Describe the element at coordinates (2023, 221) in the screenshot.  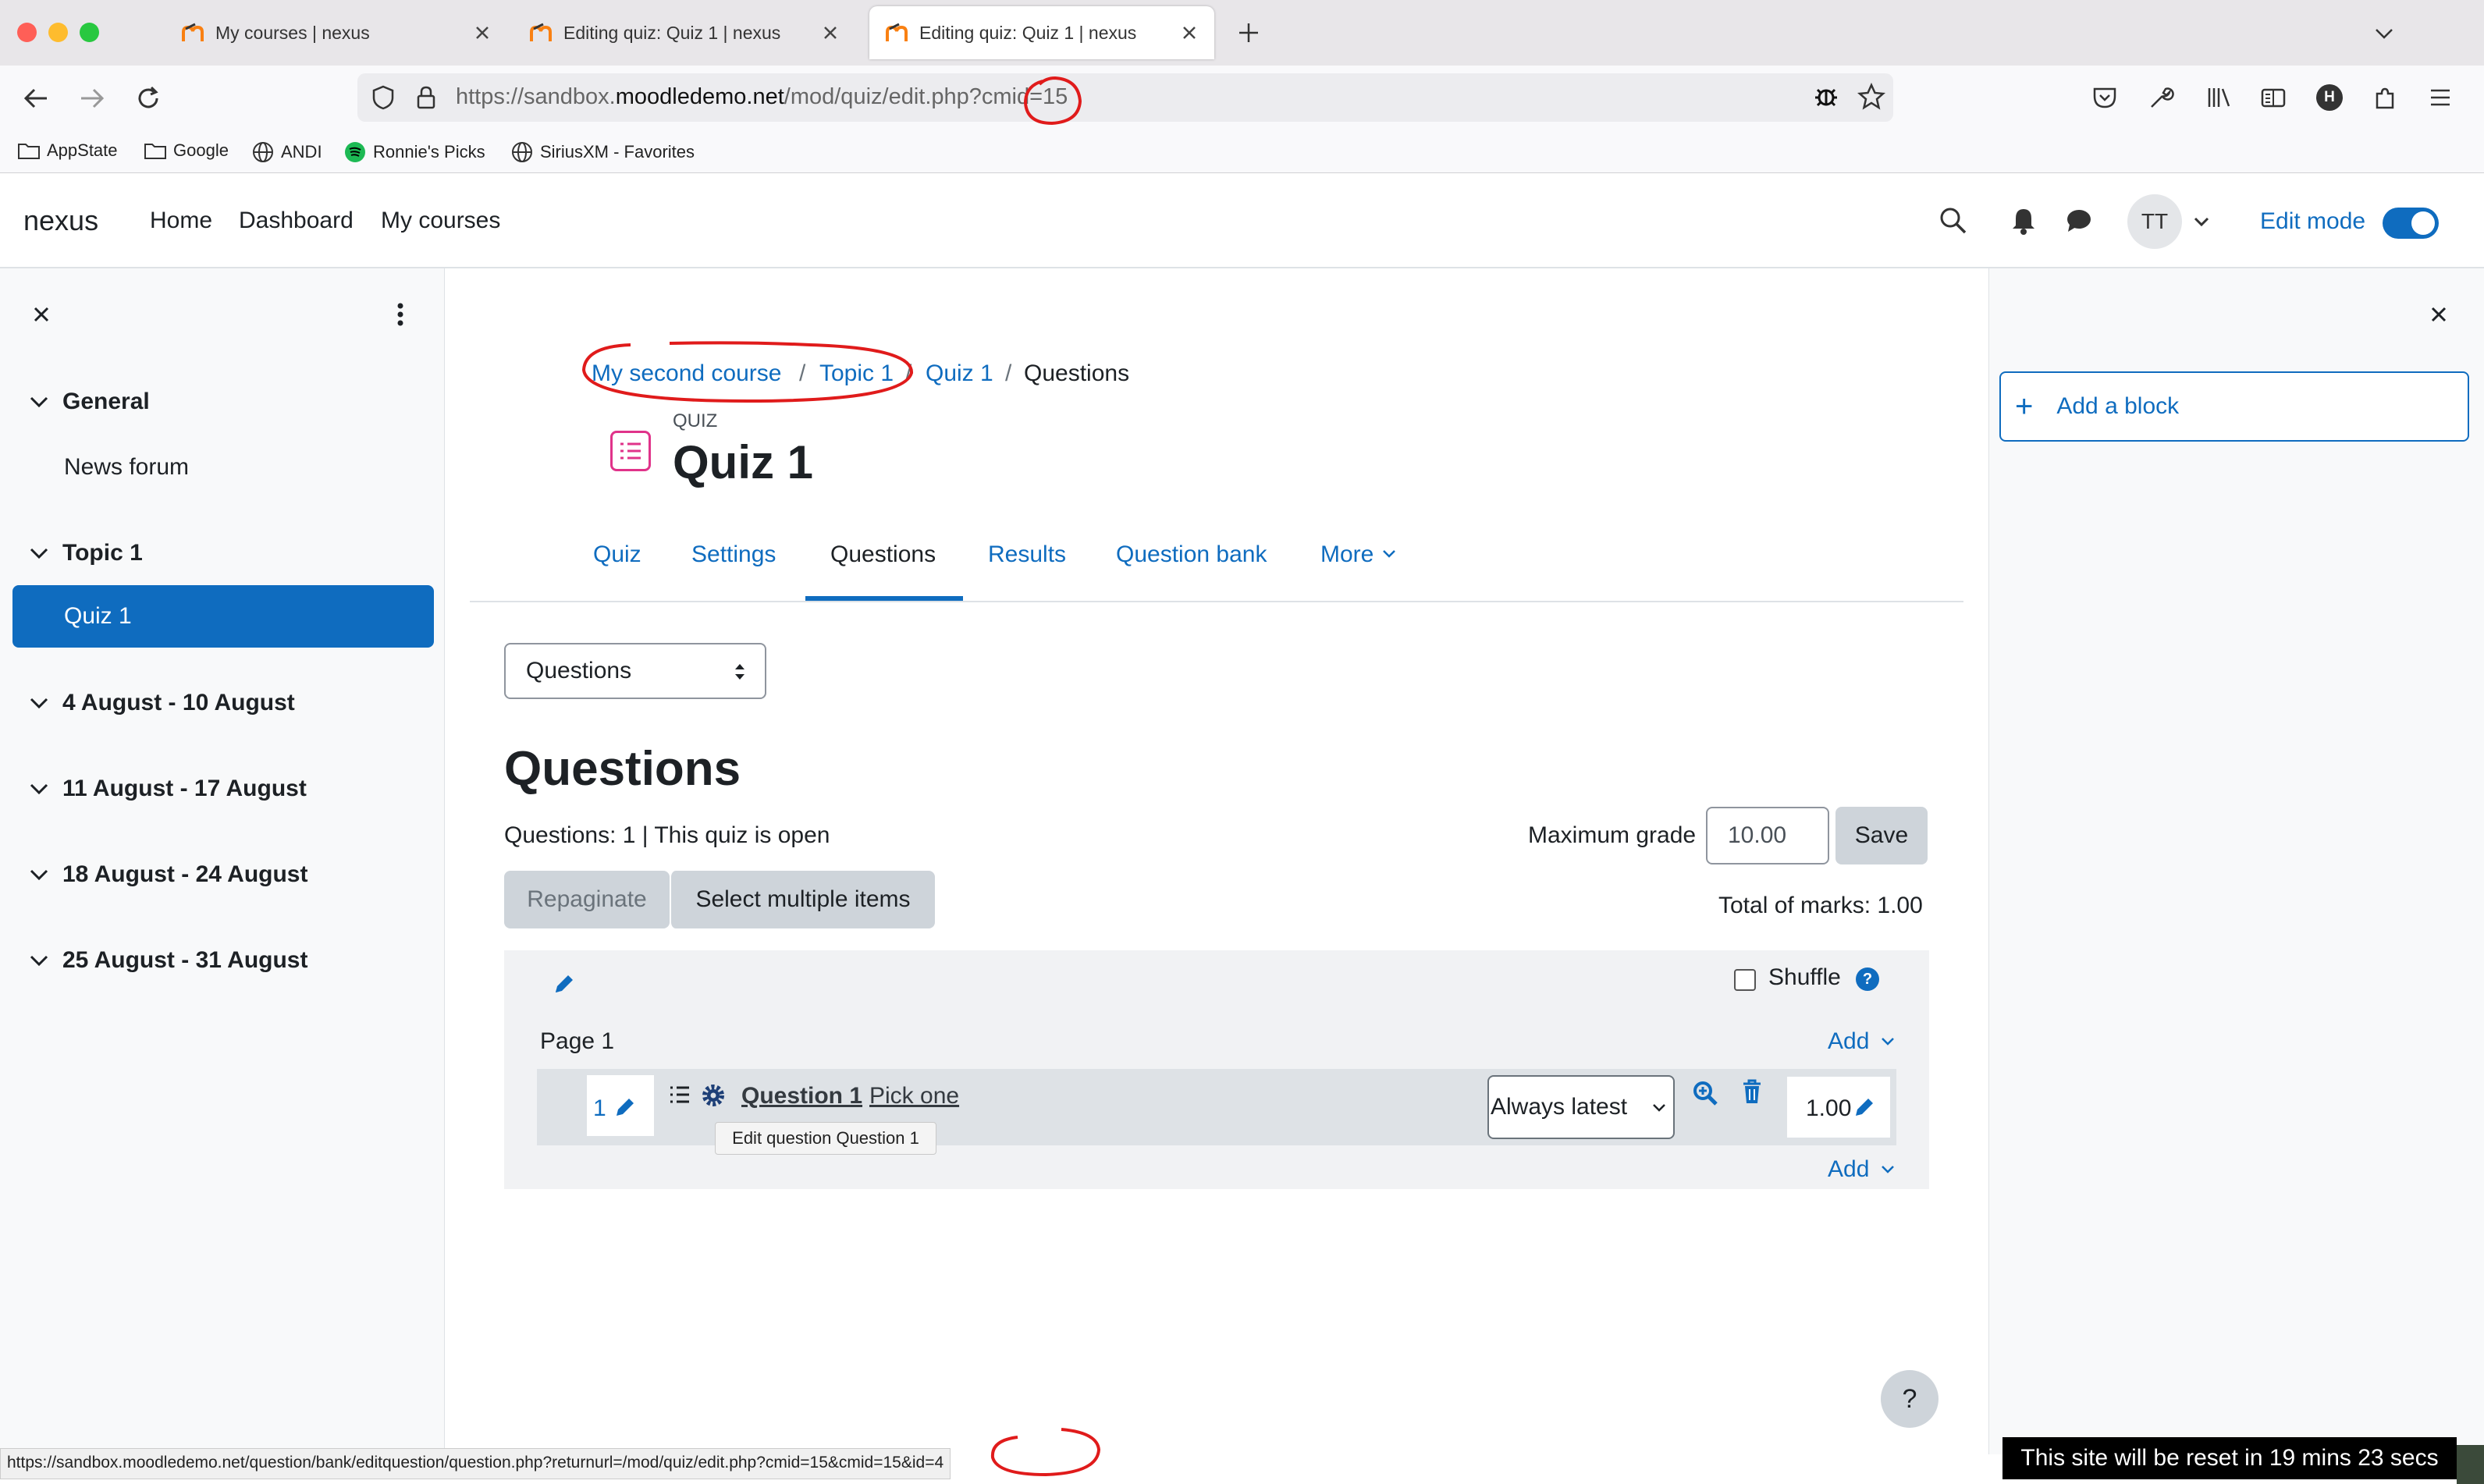
I see `notifications-bell-icon` at that location.